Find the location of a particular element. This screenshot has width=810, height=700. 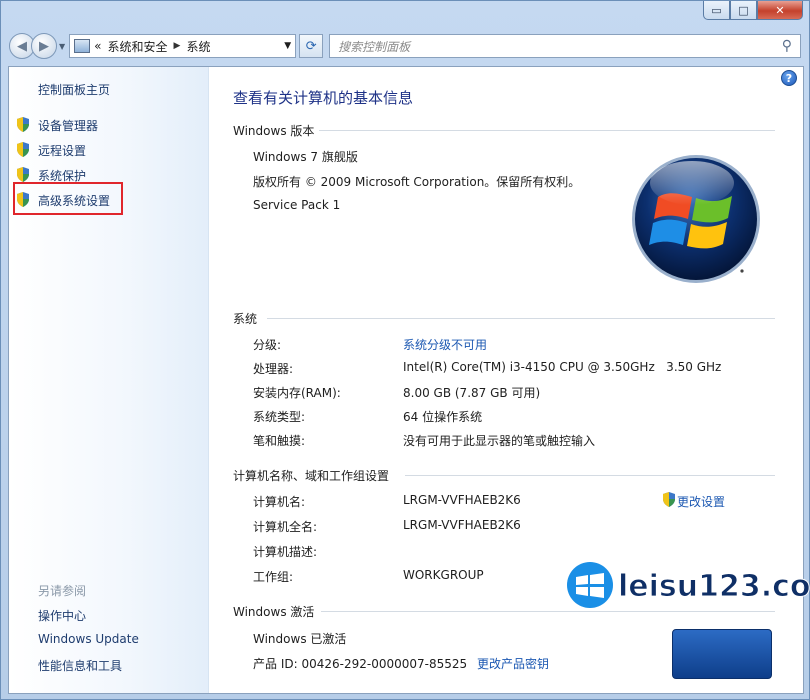

close-button: ✕ is located at coordinates (780, 10).